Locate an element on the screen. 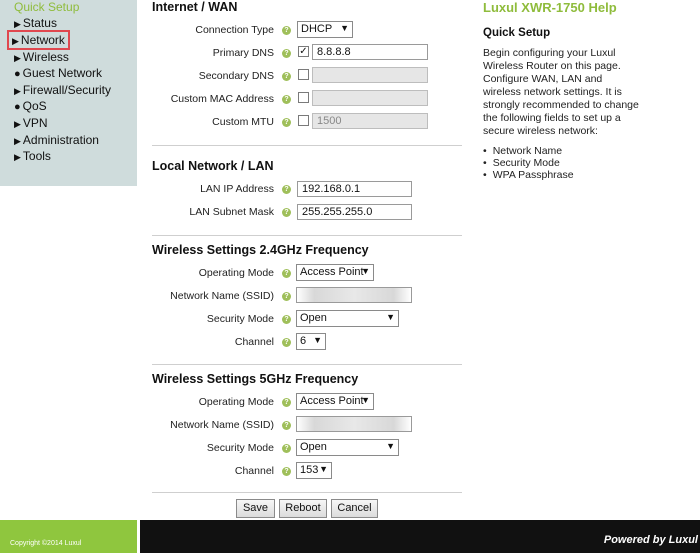  wifi24-channel-label: Channel is located at coordinates (254, 342).